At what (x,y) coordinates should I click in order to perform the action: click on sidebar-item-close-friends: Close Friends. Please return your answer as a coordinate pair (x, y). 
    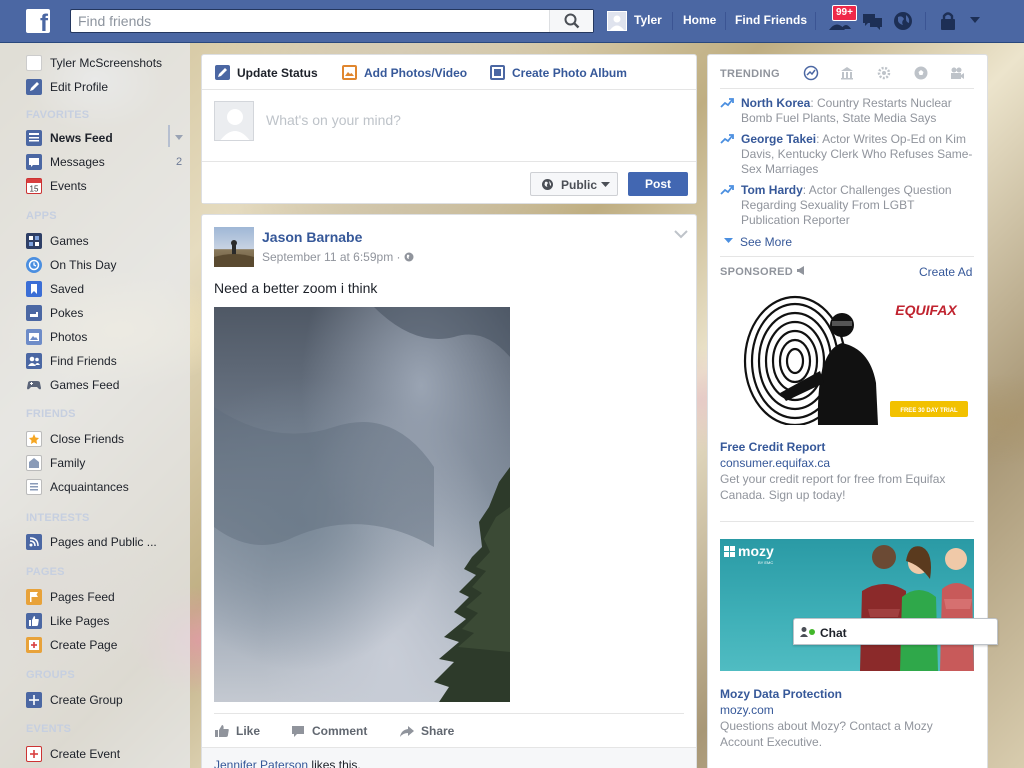
    Looking at the image, I should click on (106, 439).